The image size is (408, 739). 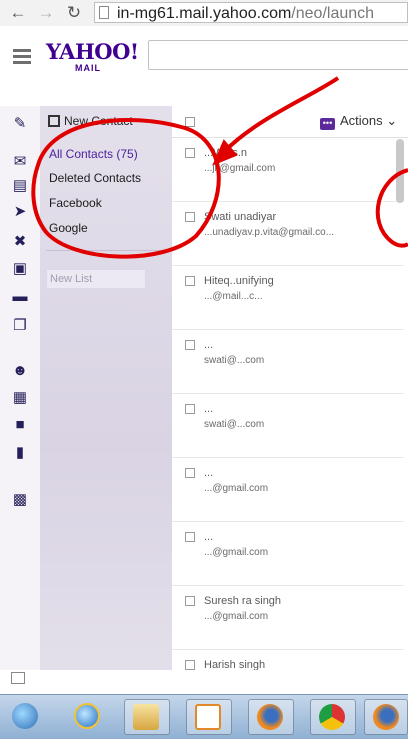 I want to click on new-contact-label: New Contact, so click(x=98, y=121).